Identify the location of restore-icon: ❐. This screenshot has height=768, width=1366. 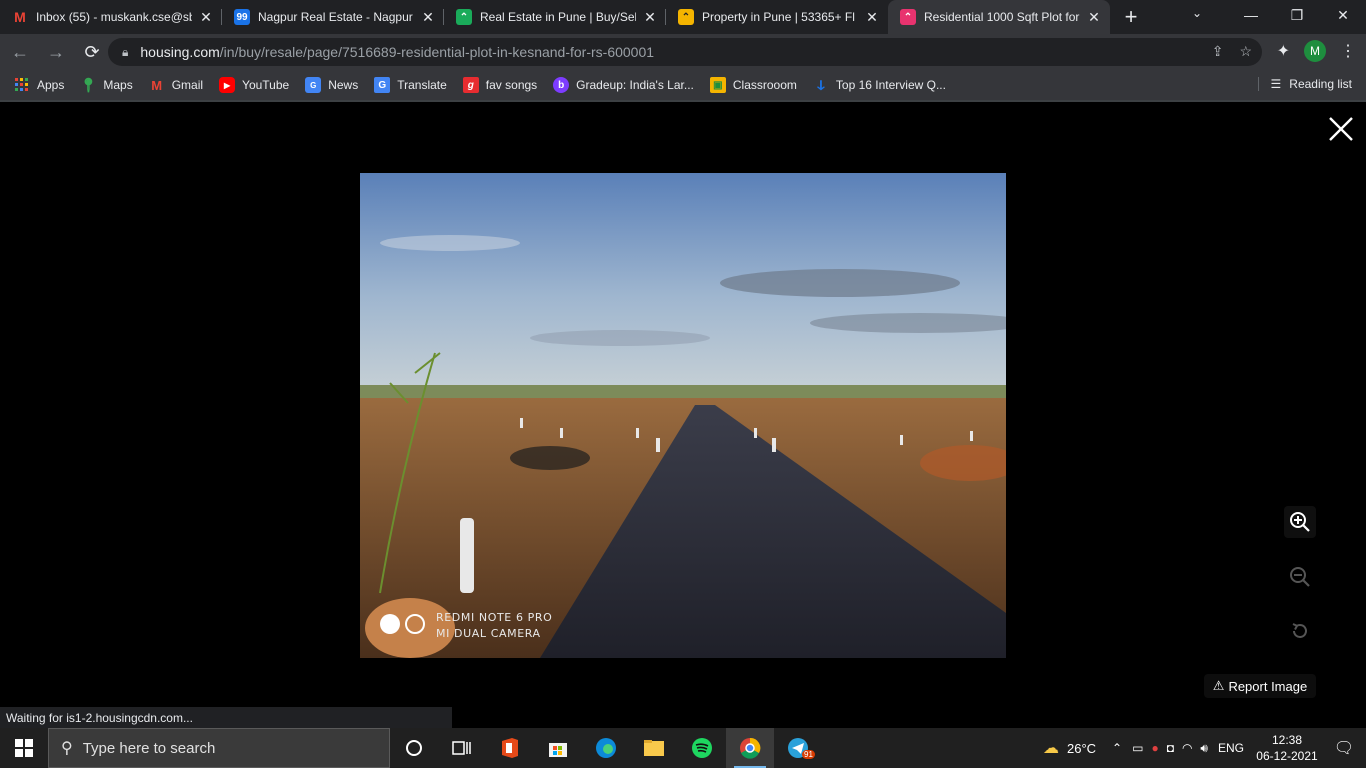
(1297, 15).